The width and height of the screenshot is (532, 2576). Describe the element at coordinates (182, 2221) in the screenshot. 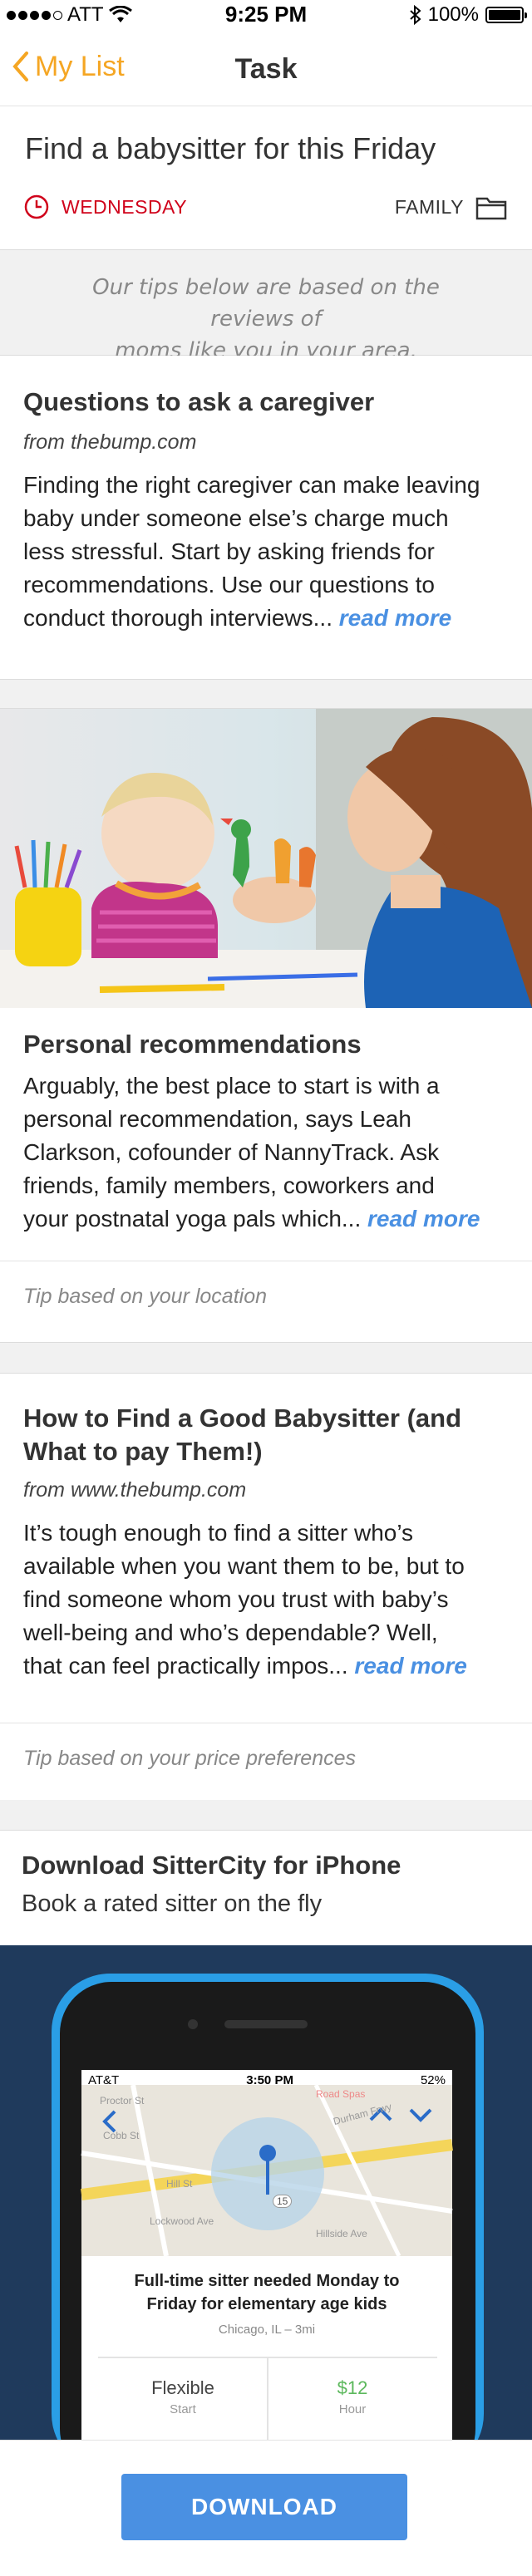

I see `map-label: Lockwood Ave` at that location.